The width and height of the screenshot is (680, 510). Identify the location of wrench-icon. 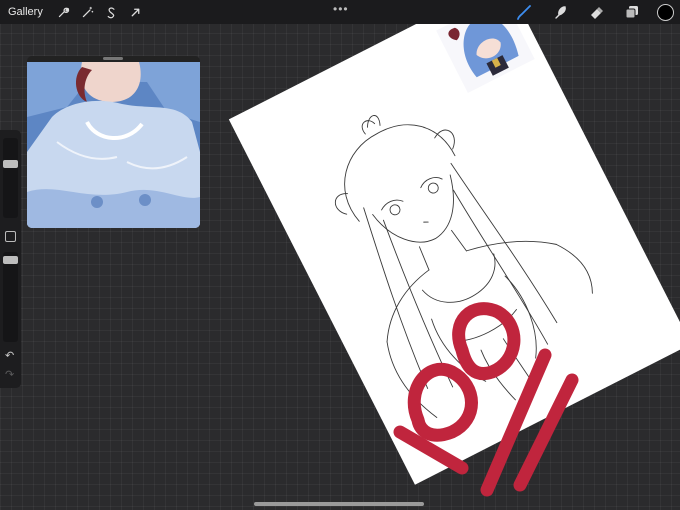
(64, 12).